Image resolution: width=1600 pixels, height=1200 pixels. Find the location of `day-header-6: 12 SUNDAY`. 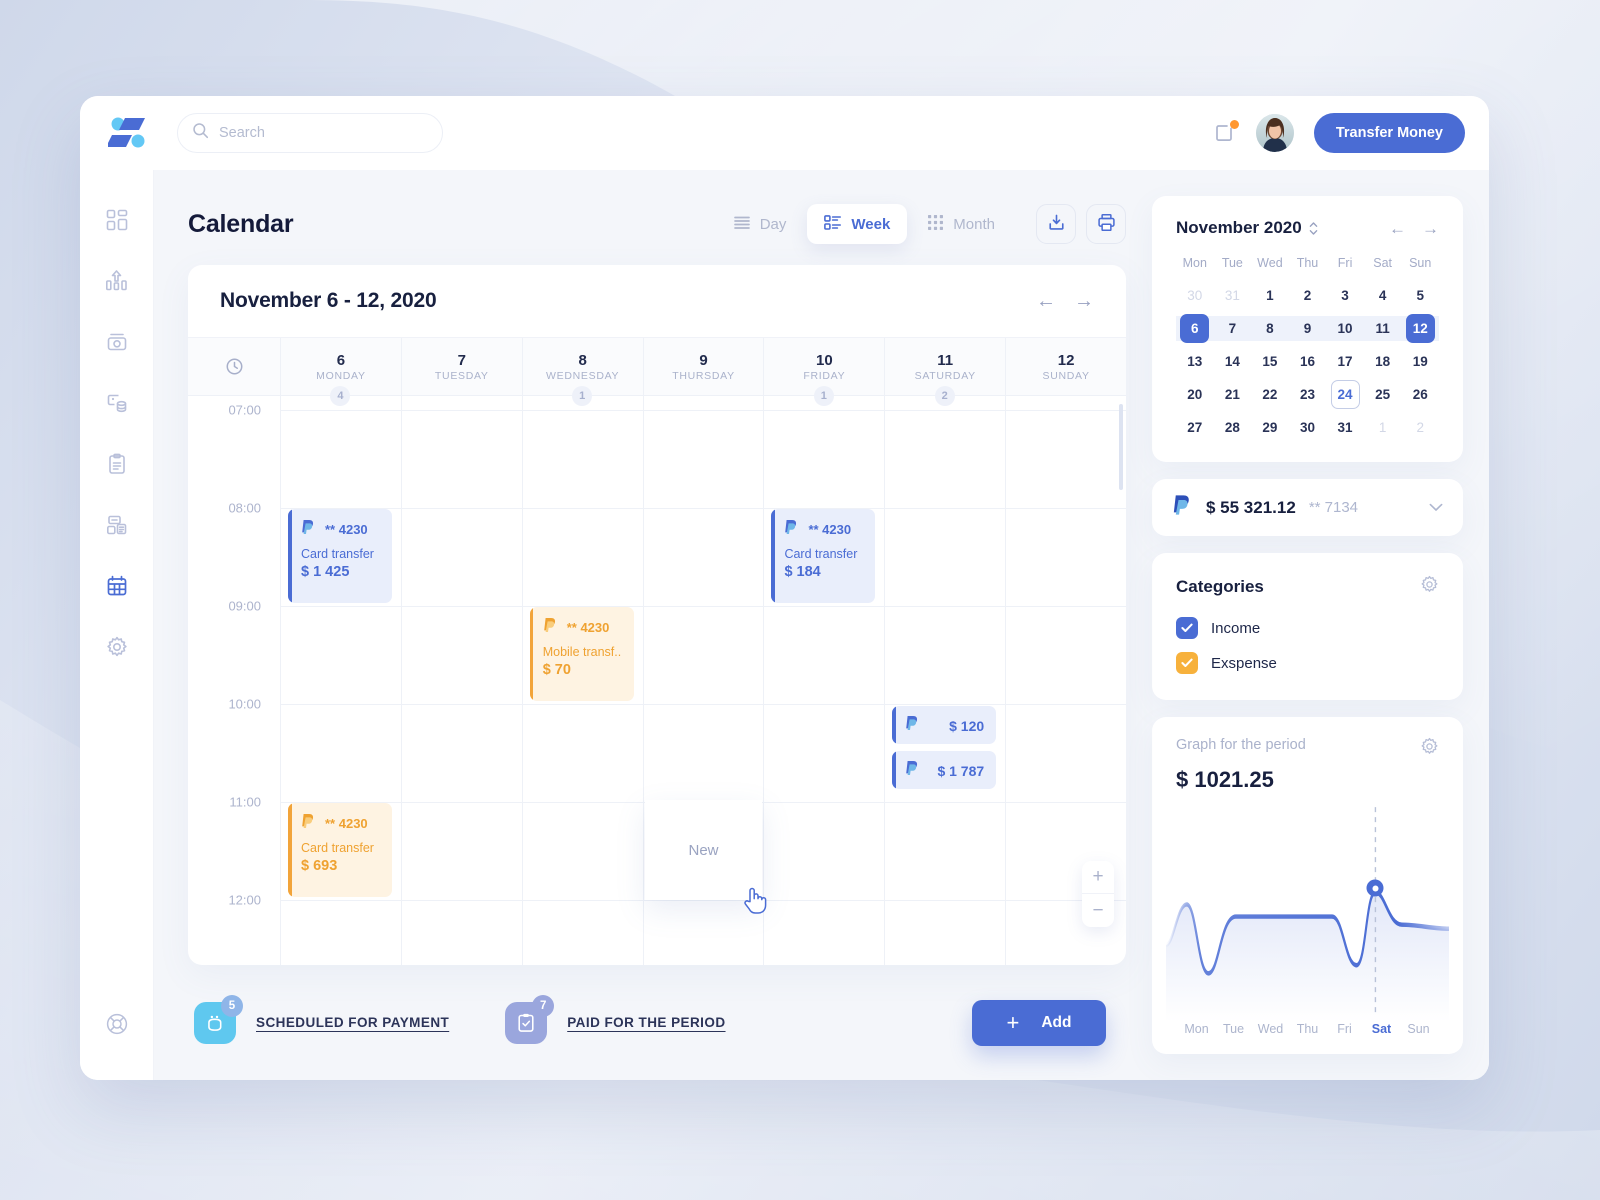

day-header-6: 12 SUNDAY is located at coordinates (1065, 366).